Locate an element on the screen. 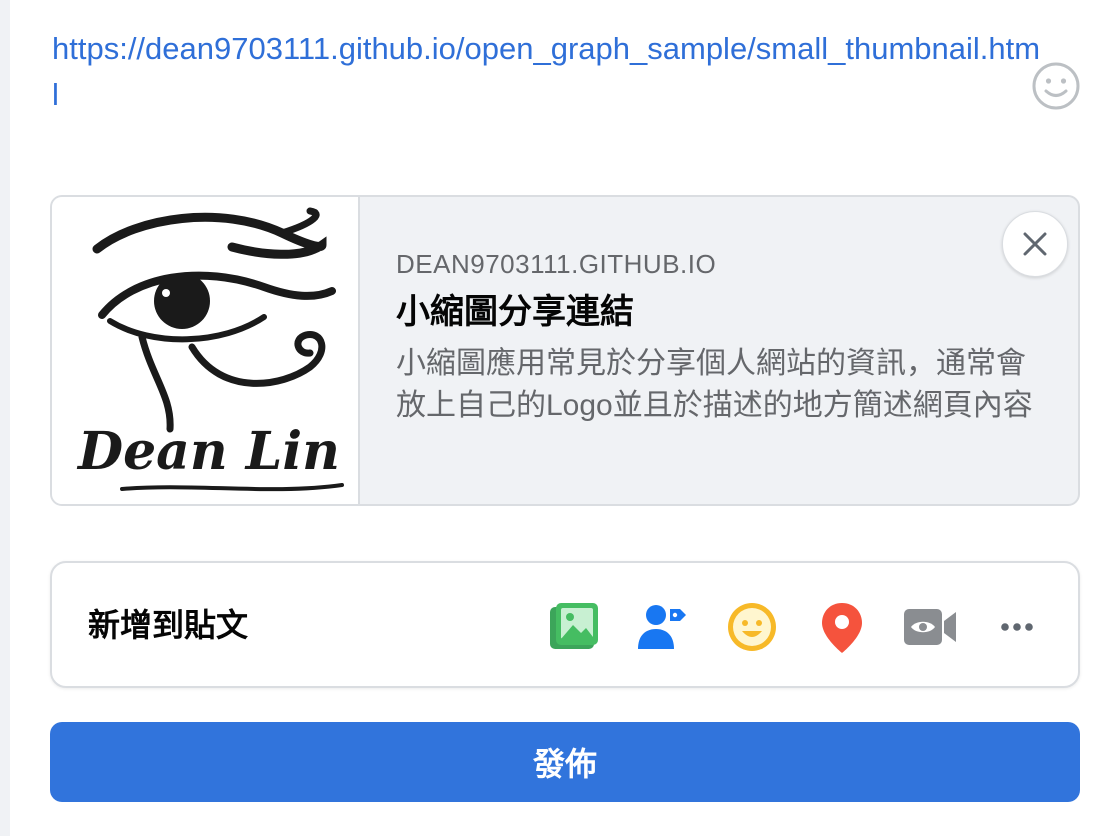 Image resolution: width=1104 pixels, height=836 pixels. close-icon is located at coordinates (1035, 244).